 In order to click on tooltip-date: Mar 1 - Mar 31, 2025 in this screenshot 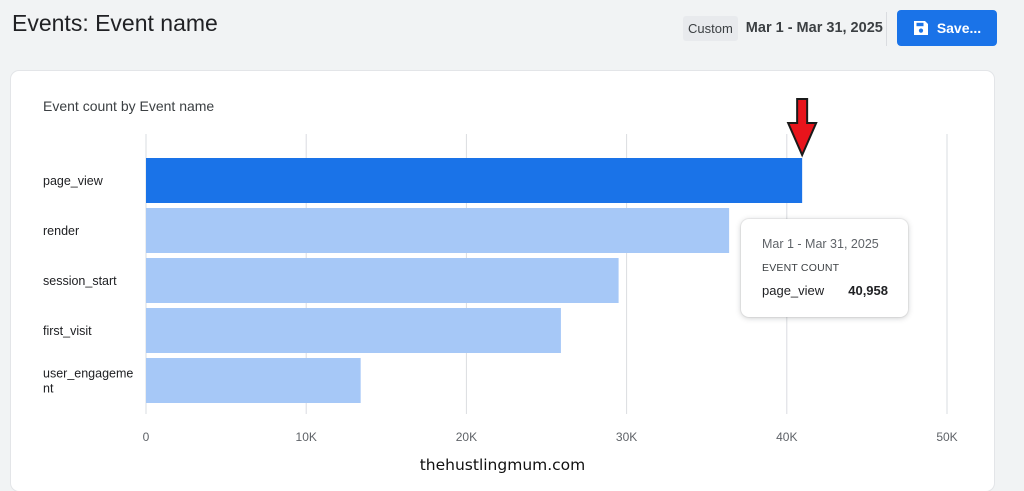, I will do `click(820, 244)`.